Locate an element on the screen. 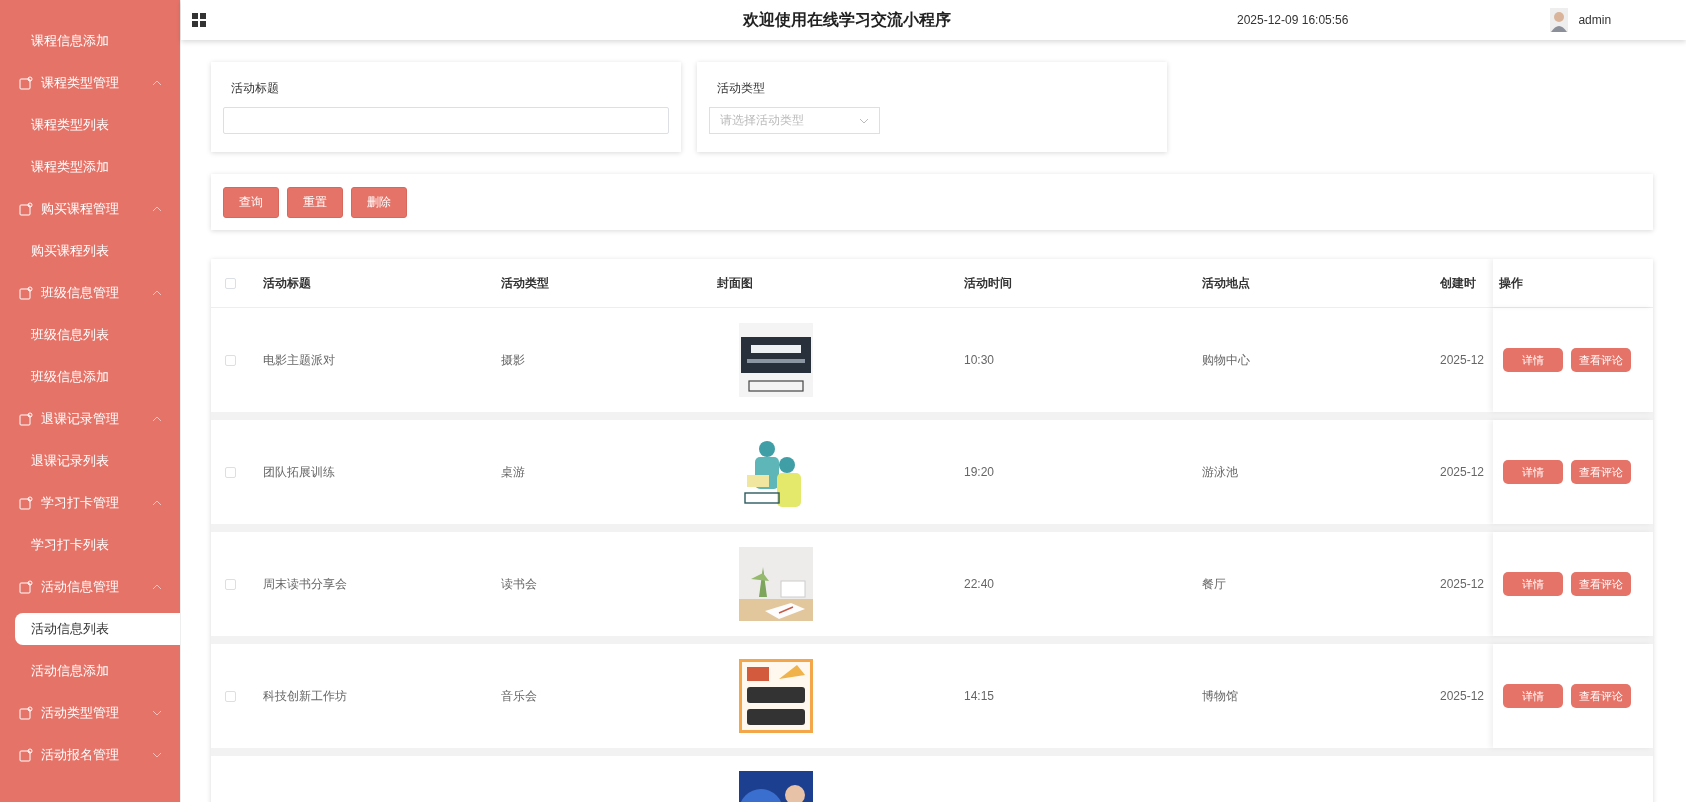 This screenshot has width=1686, height=802. table-cell: 10:30 is located at coordinates (979, 360).